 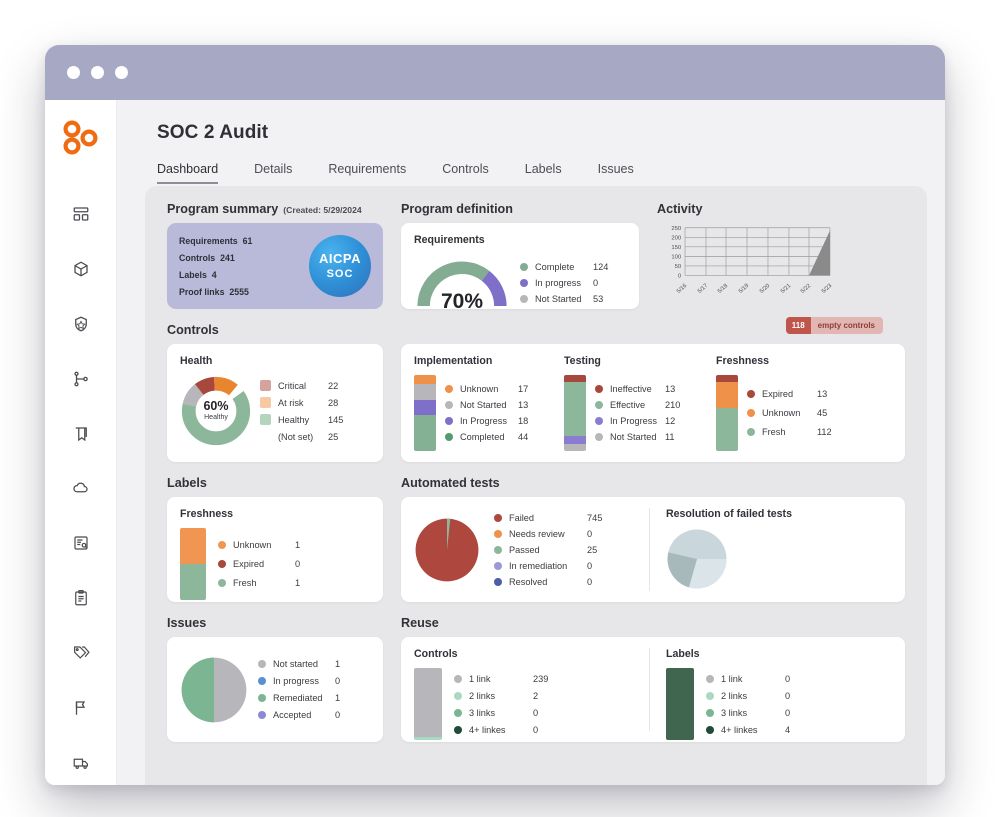 I want to click on tab-dashboard: Dashboard, so click(x=188, y=173).